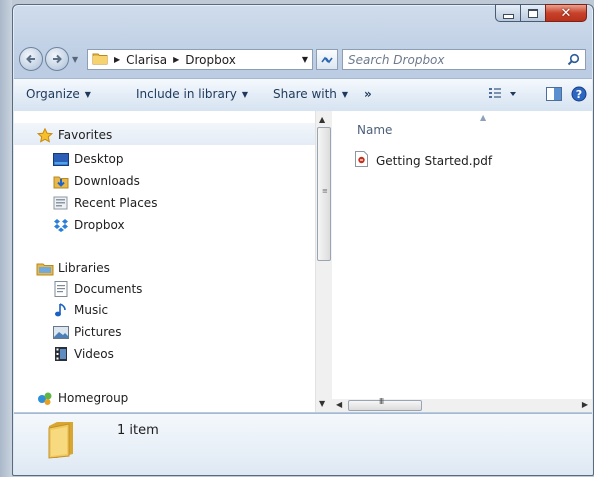  I want to click on nav-item-label: Dropbox, so click(99, 225).